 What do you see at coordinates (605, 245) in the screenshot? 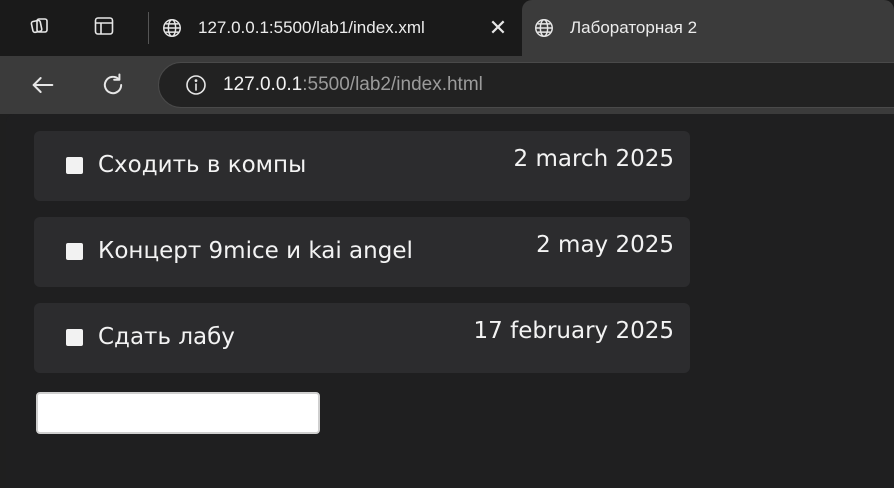
I see `task-date: 2 may 2025` at bounding box center [605, 245].